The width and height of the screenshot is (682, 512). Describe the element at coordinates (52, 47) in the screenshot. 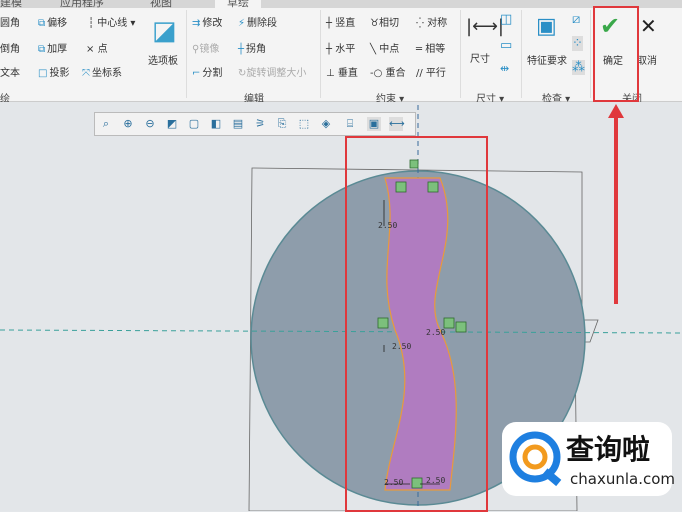

I see `thicken-button: ⧉ 加厚` at that location.